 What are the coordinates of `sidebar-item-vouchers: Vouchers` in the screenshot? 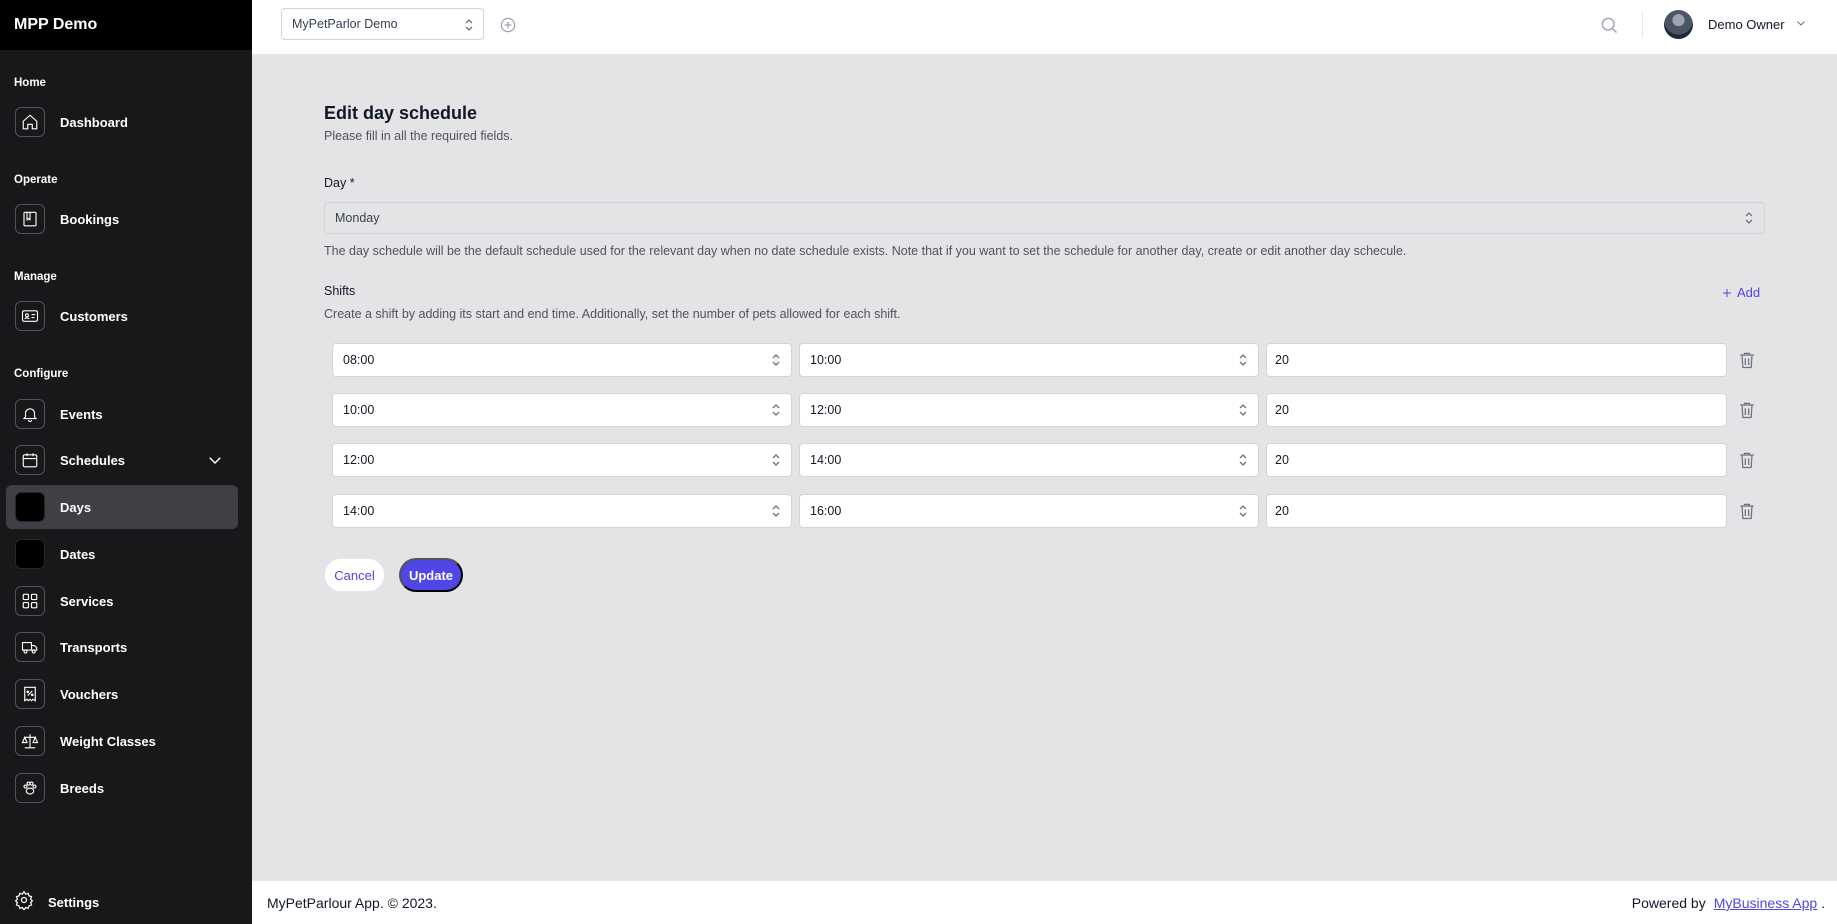 It's located at (122, 694).